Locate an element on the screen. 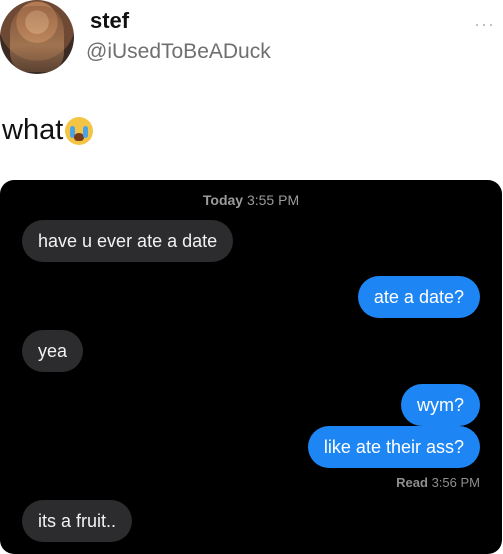  loudly-crying-face-icon is located at coordinates (79, 130).